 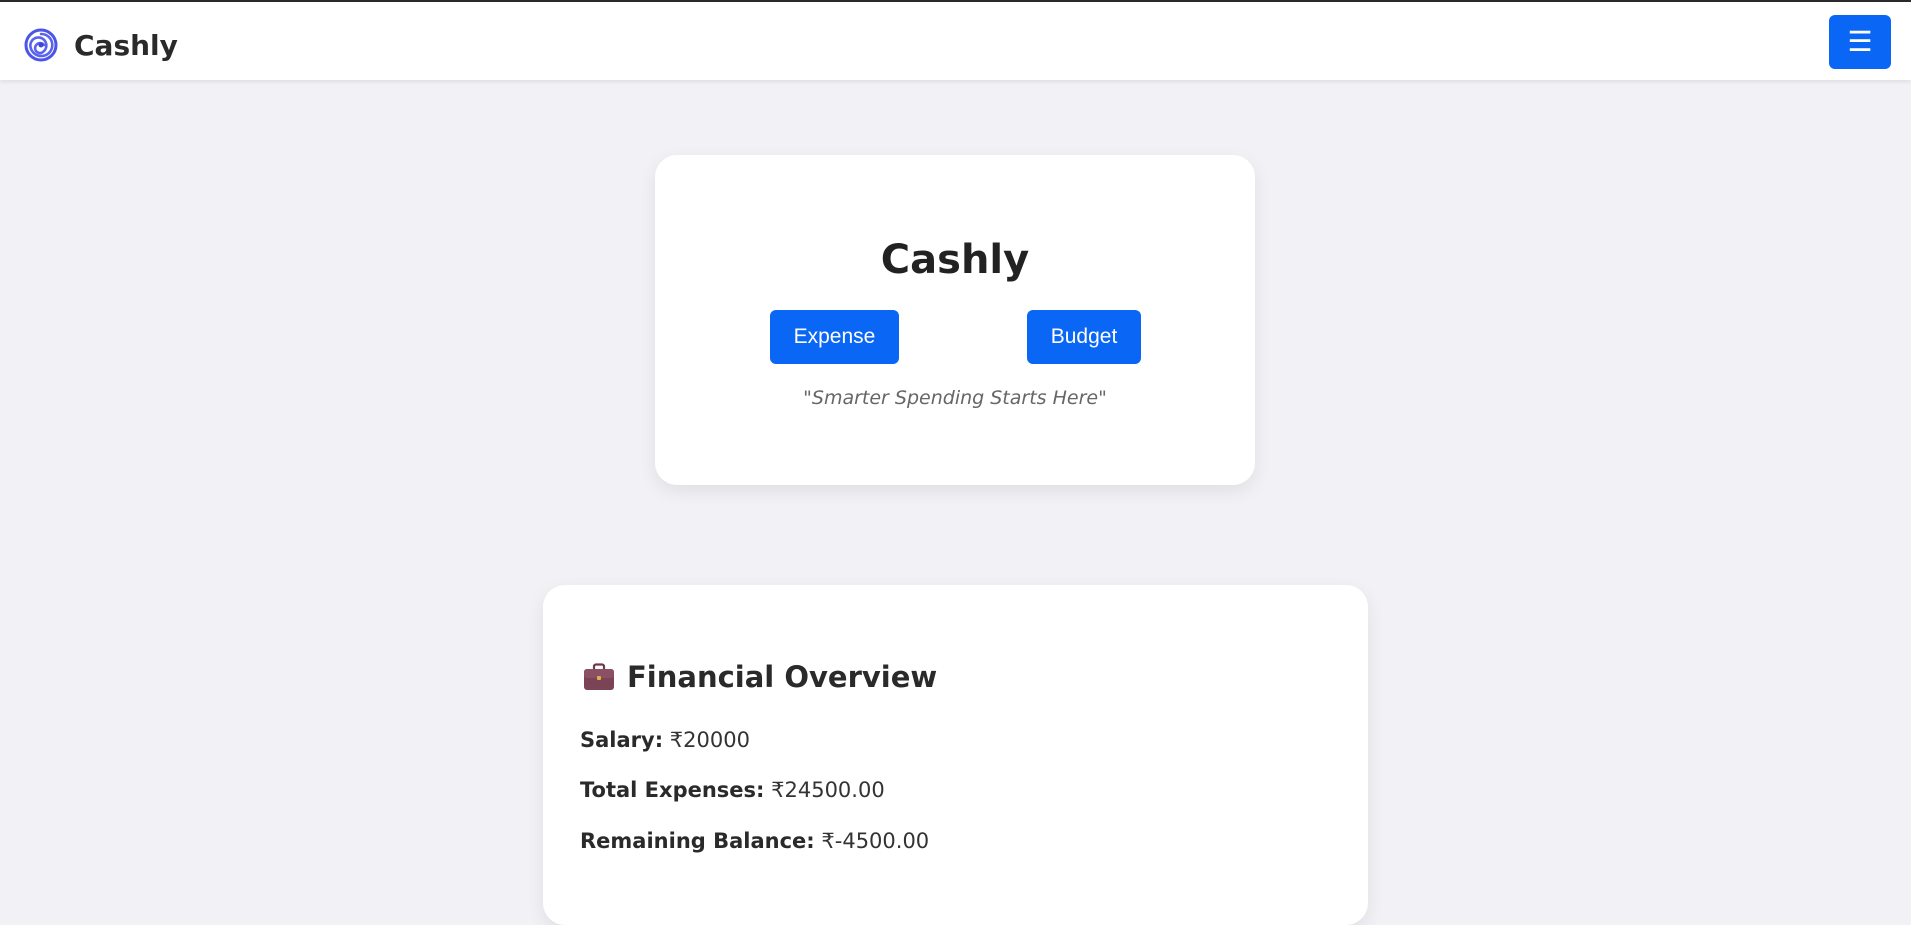 What do you see at coordinates (828, 790) in the screenshot?
I see `total-expenses-value: ₹24500.00` at bounding box center [828, 790].